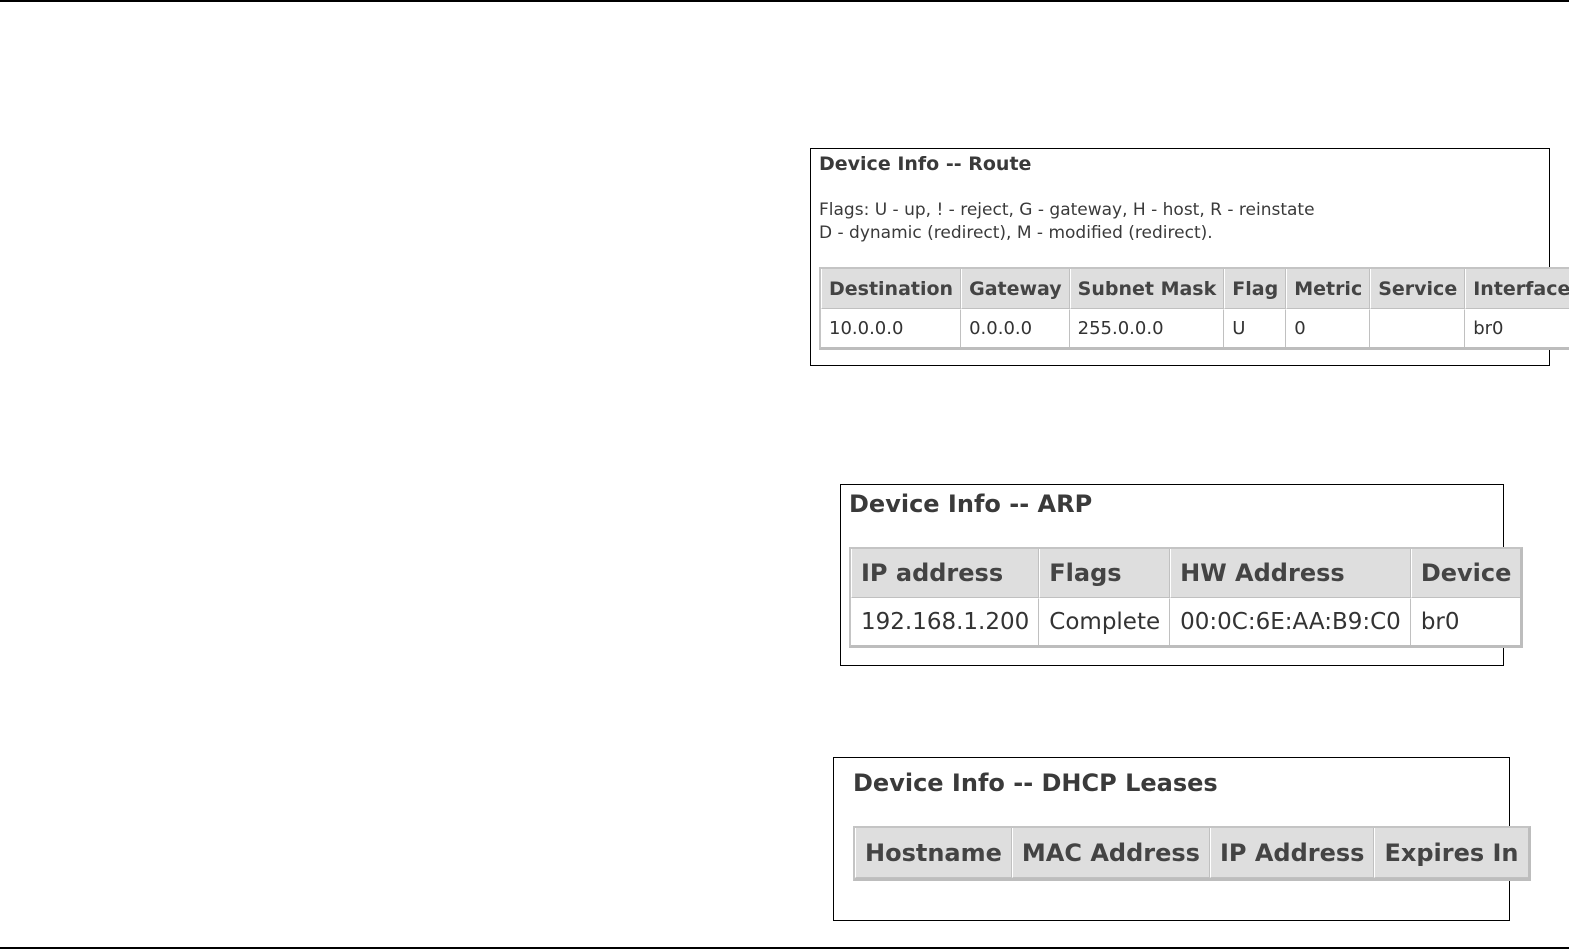 The width and height of the screenshot is (1569, 952). Describe the element at coordinates (1517, 328) in the screenshot. I see `route-cell-interface: br0` at that location.